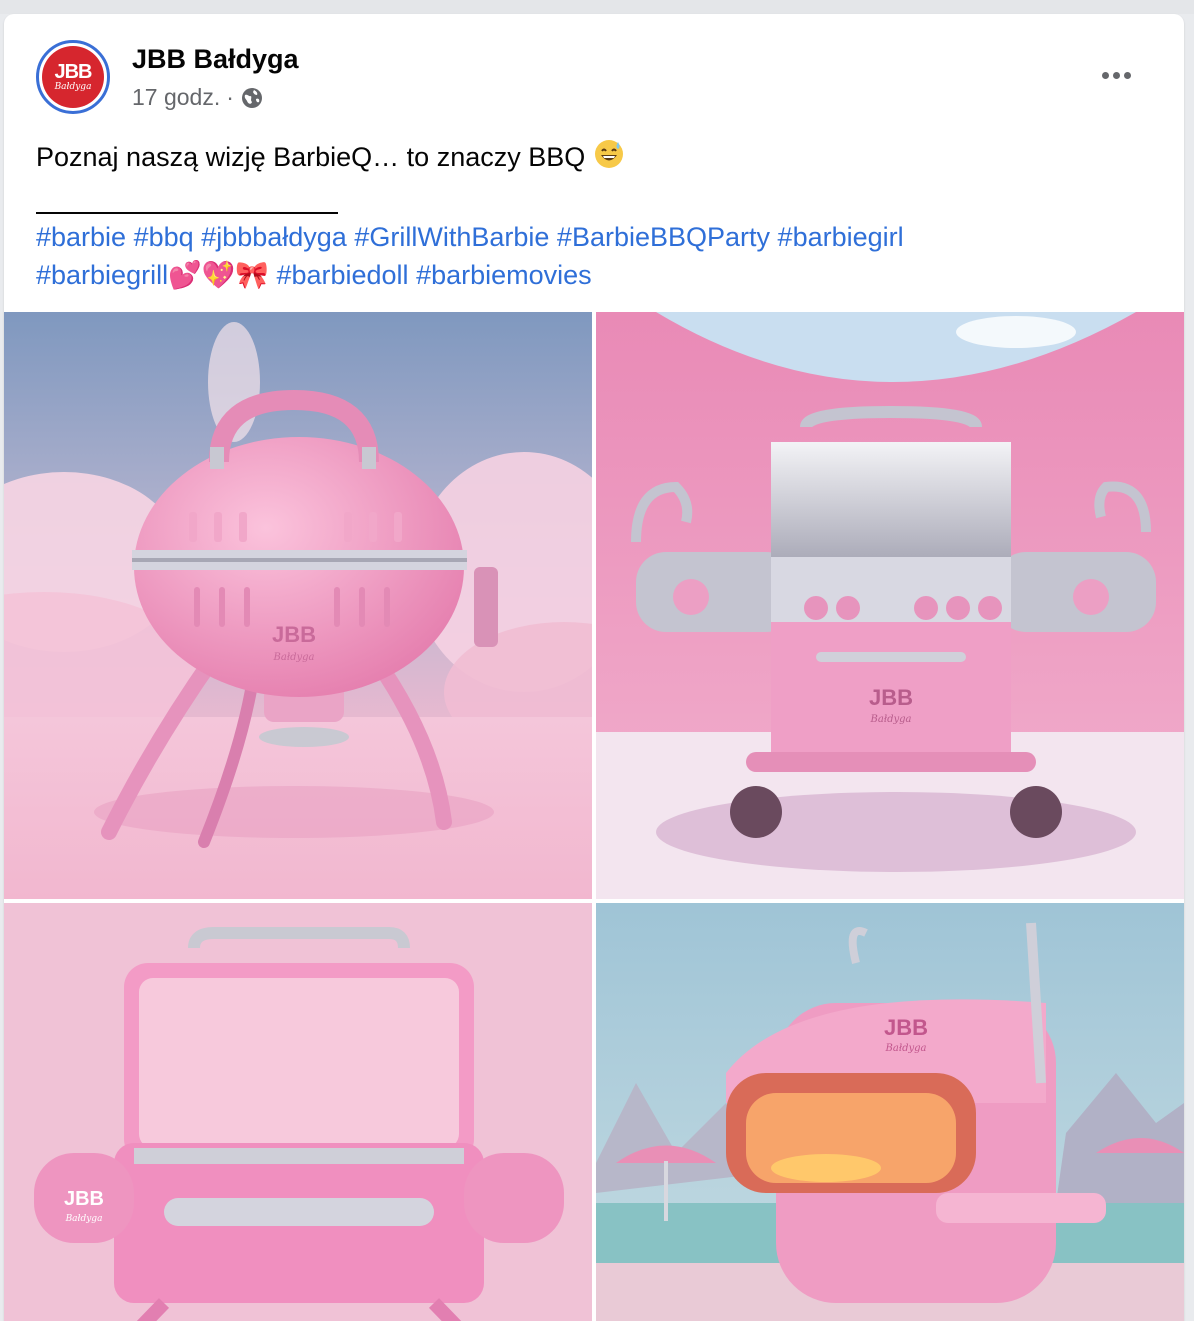 The width and height of the screenshot is (1194, 1321). What do you see at coordinates (504, 275) in the screenshot?
I see `hashtag-link: #barbiemovies` at bounding box center [504, 275].